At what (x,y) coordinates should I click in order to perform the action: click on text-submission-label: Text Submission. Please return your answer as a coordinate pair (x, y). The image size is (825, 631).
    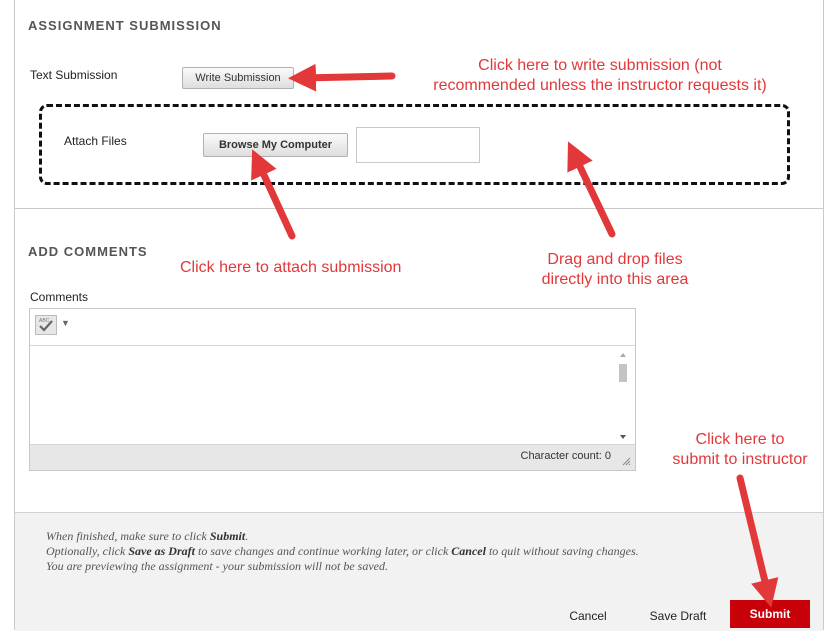
    Looking at the image, I should click on (74, 75).